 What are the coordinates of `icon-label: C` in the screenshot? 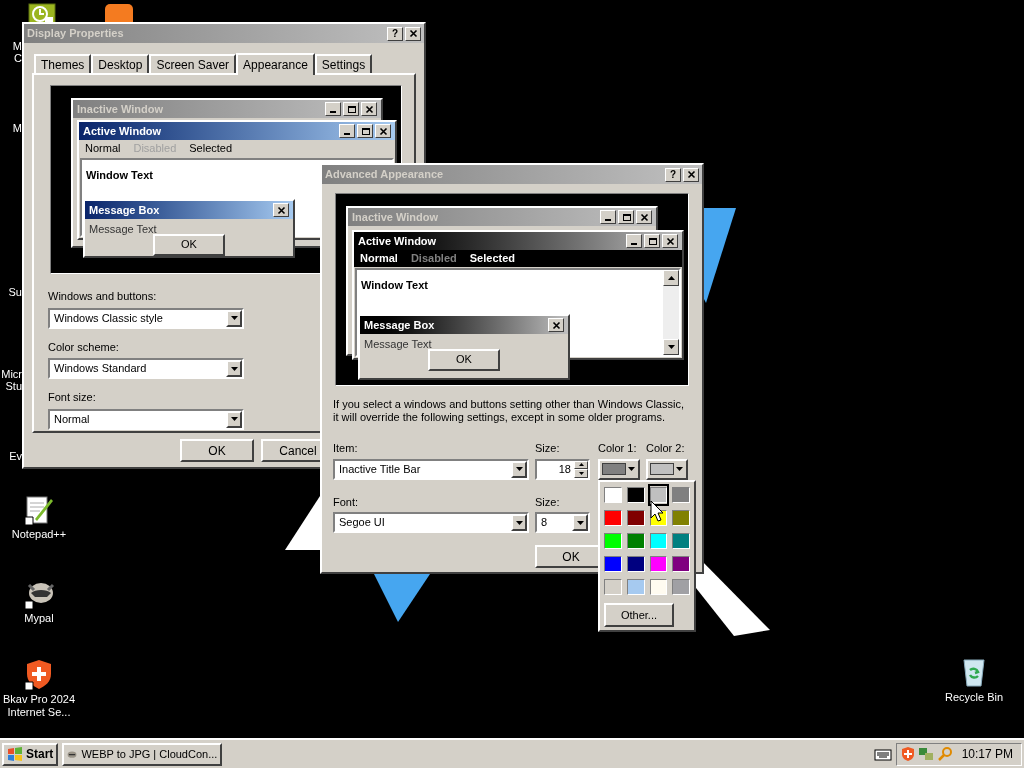 It's located at (18, 58).